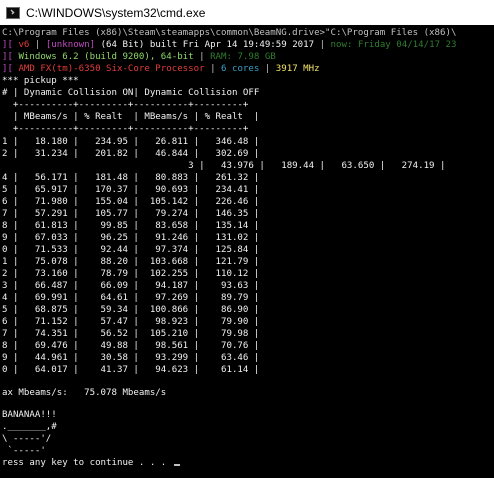  I want to click on table-row: 9 | 44.961 | 30.58 | 93.299 | 63.46 |, so click(131, 358).